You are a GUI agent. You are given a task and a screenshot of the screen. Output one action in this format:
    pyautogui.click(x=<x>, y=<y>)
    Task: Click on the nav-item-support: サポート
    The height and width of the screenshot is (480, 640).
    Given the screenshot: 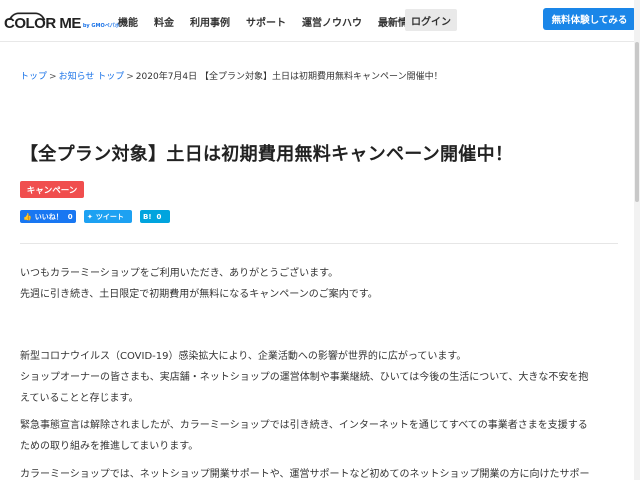 What is the action you would take?
    pyautogui.click(x=266, y=21)
    